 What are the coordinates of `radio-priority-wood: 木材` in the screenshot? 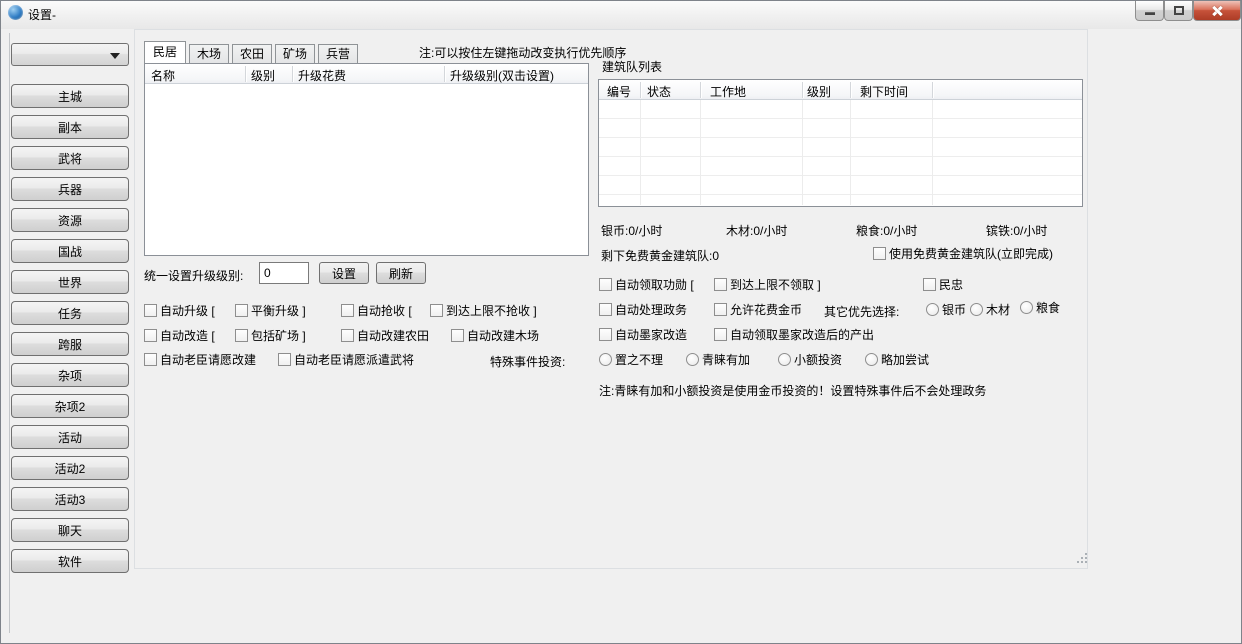 It's located at (990, 309).